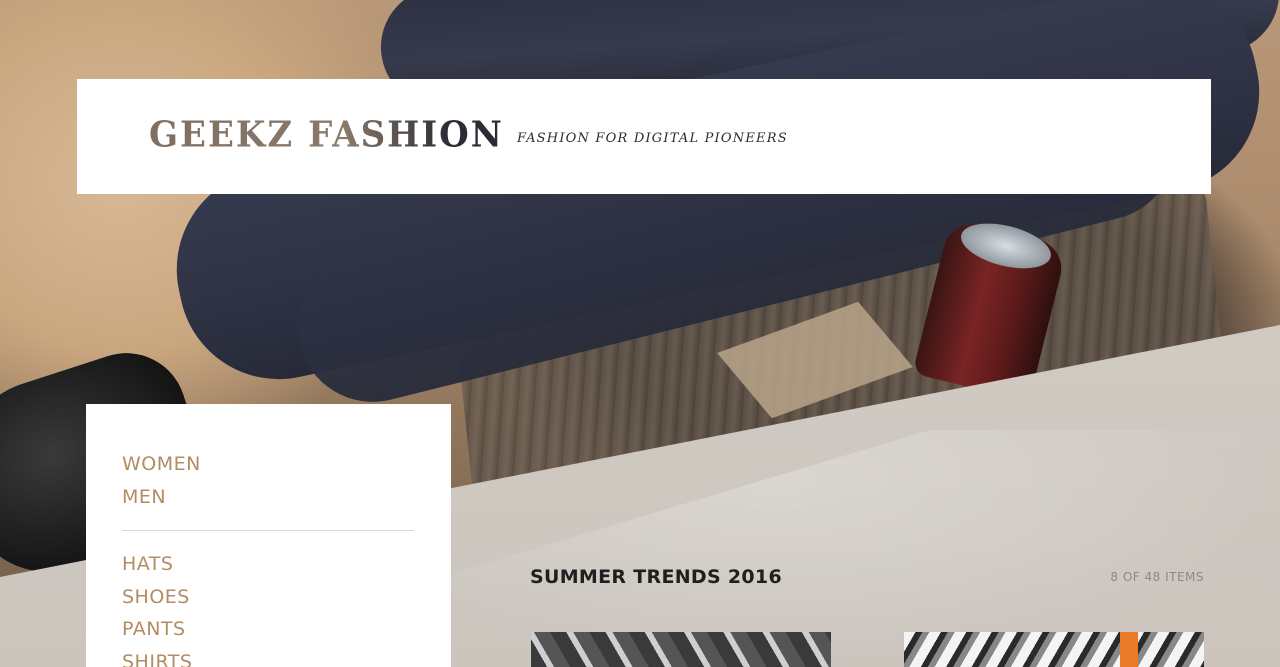 The height and width of the screenshot is (667, 1280). Describe the element at coordinates (268, 629) in the screenshot. I see `nav-item-pants: PANTS` at that location.